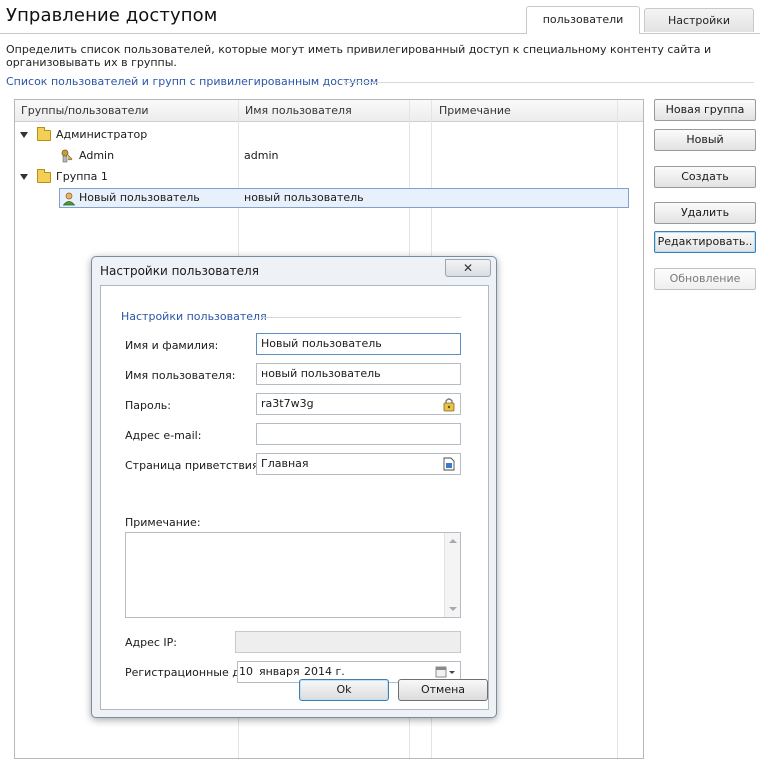  I want to click on username-field: новый пользователь, so click(358, 374).